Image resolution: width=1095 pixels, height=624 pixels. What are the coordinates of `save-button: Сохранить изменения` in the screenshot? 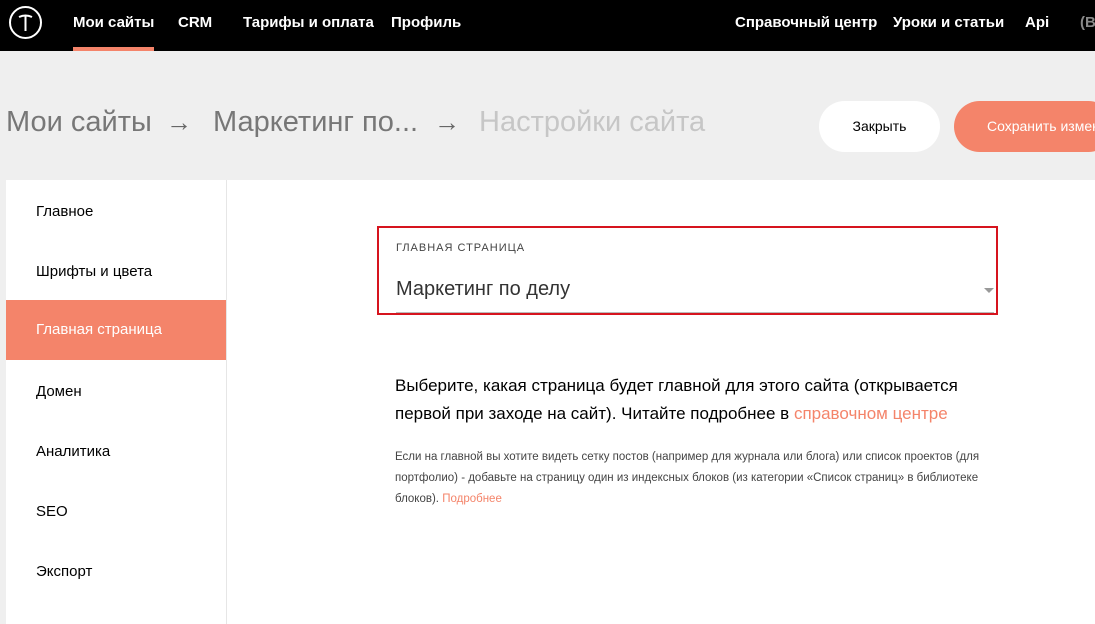 It's located at (1024, 126).